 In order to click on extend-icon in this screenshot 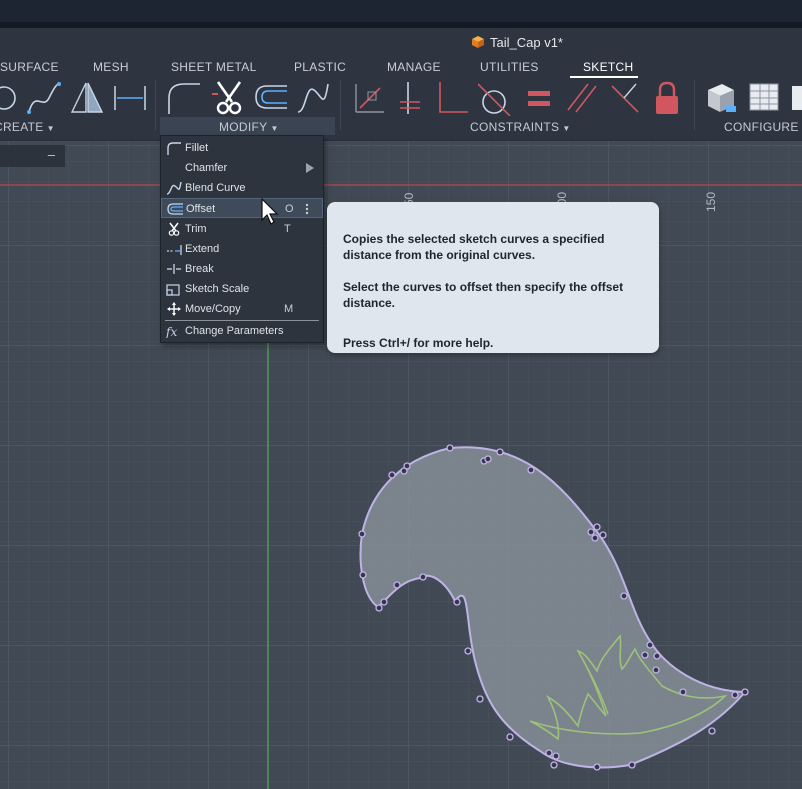, I will do `click(174, 250)`.